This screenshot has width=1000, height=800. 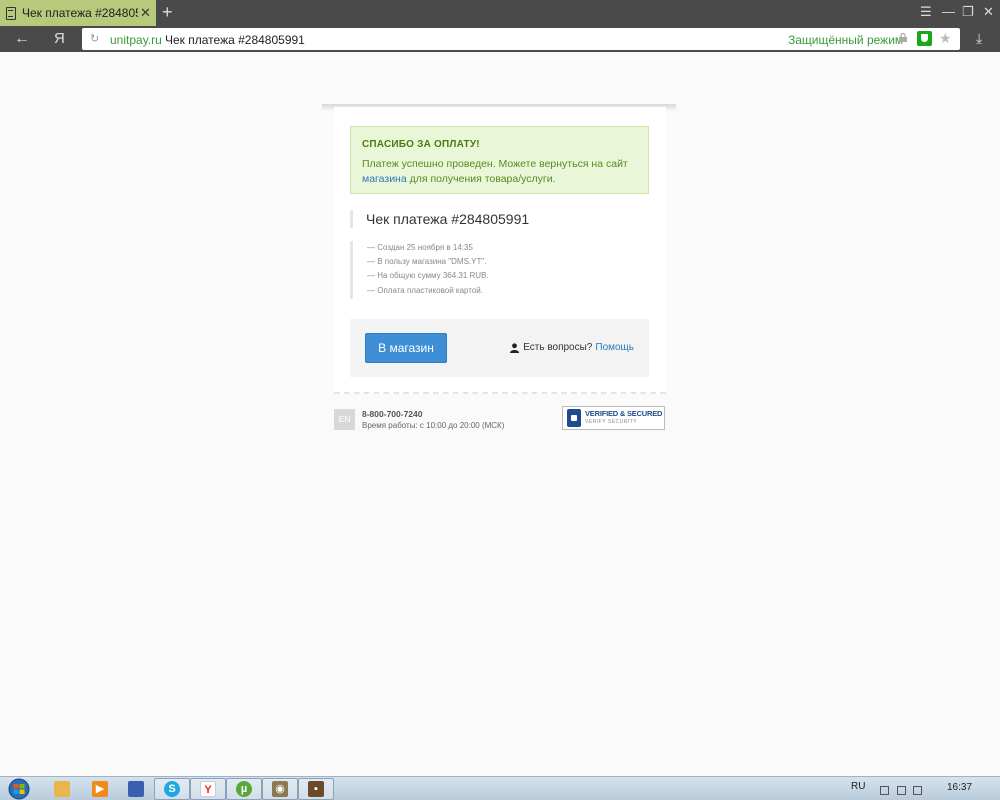 I want to click on bookmark-star-icon: ★, so click(x=945, y=38).